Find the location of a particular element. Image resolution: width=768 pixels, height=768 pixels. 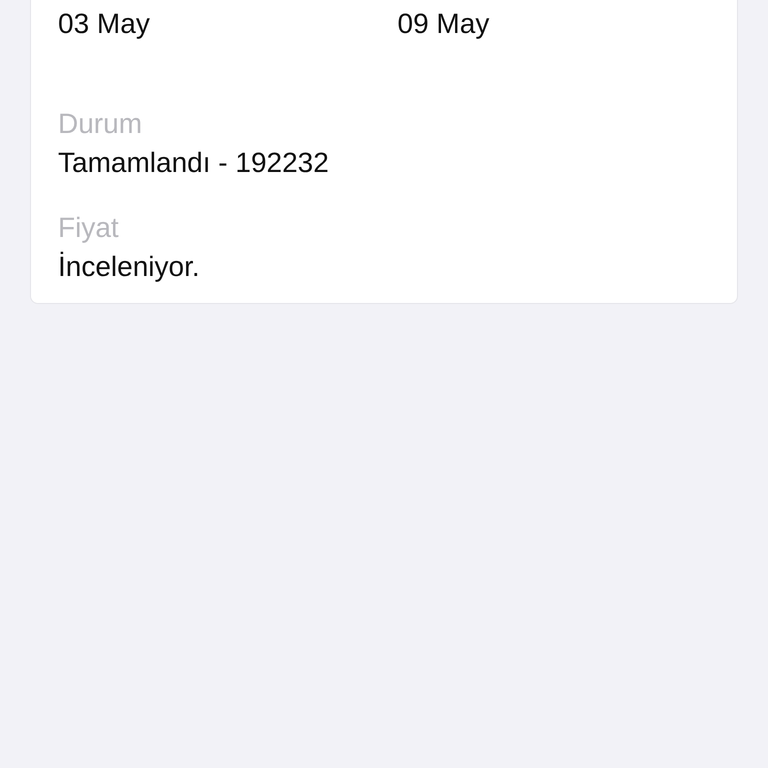

date-text: 03 May is located at coordinates (104, 24).